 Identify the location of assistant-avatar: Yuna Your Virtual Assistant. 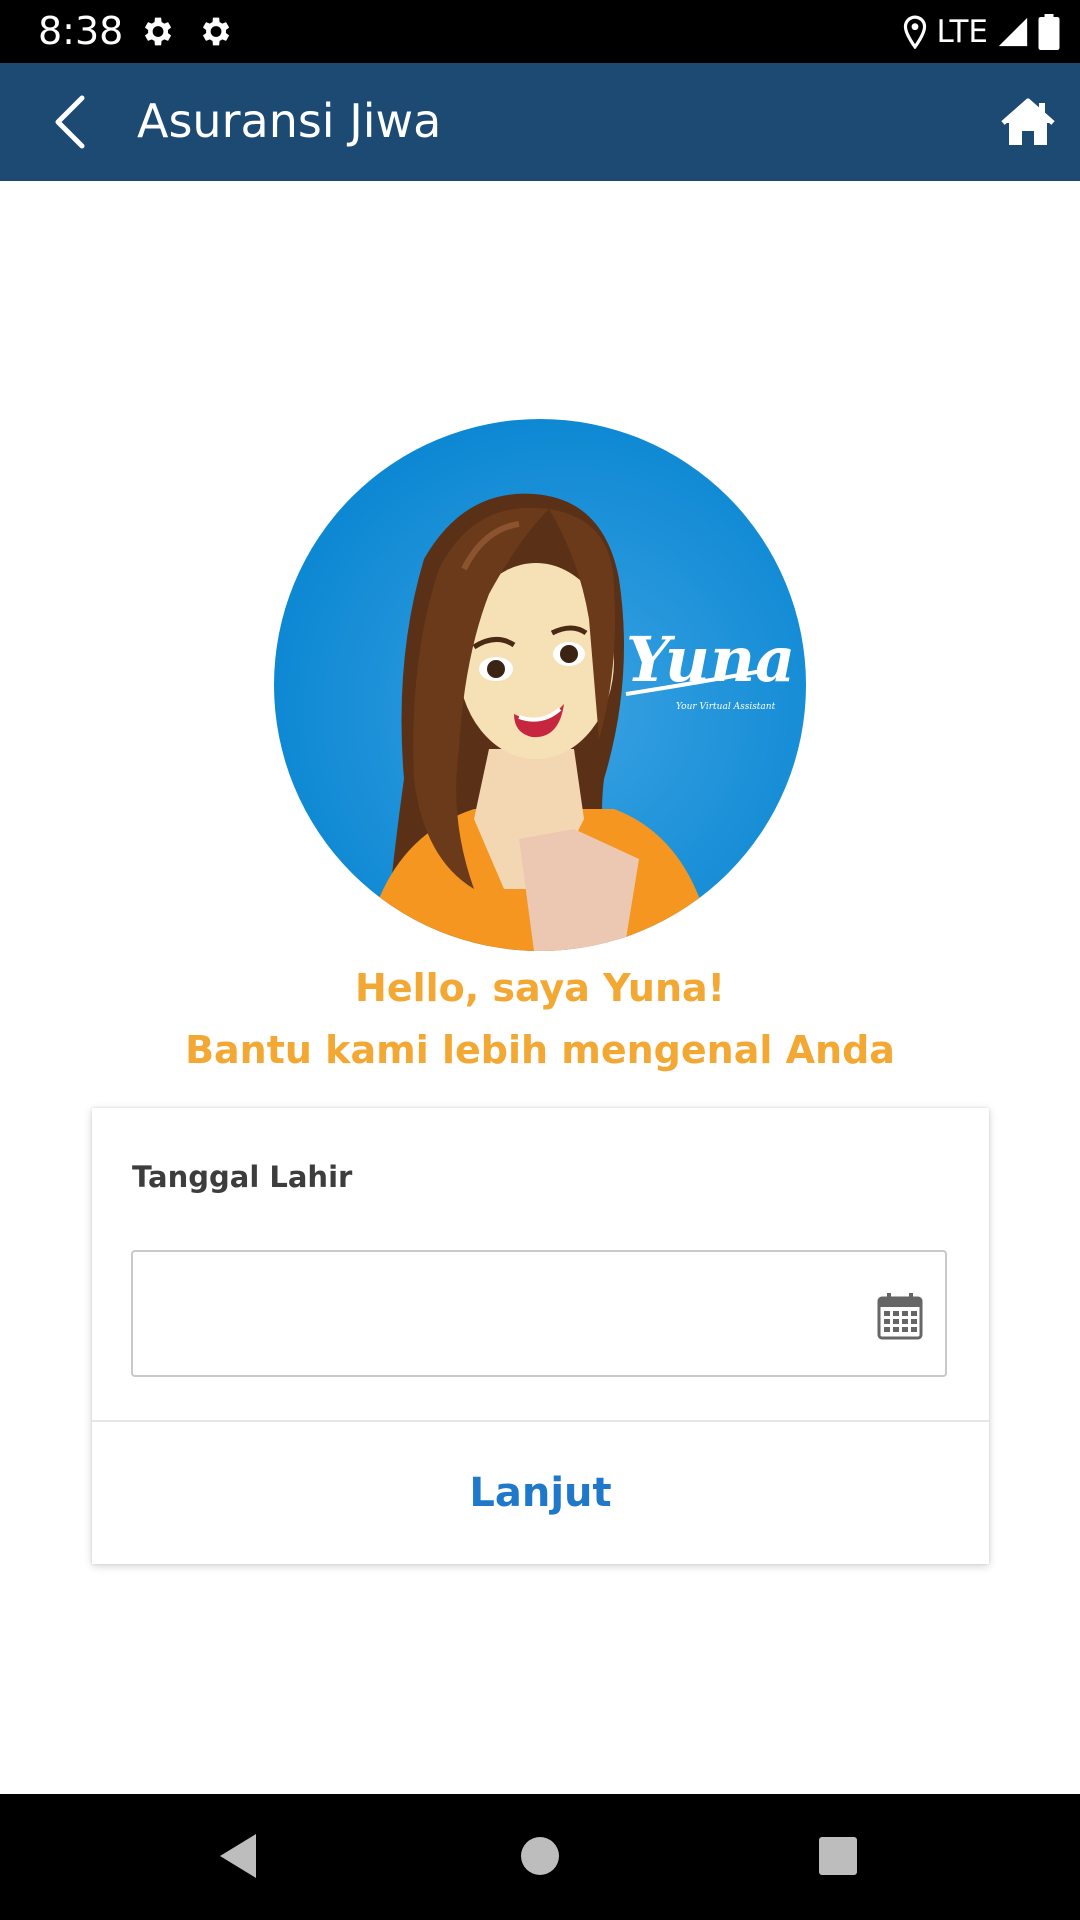
(540, 685).